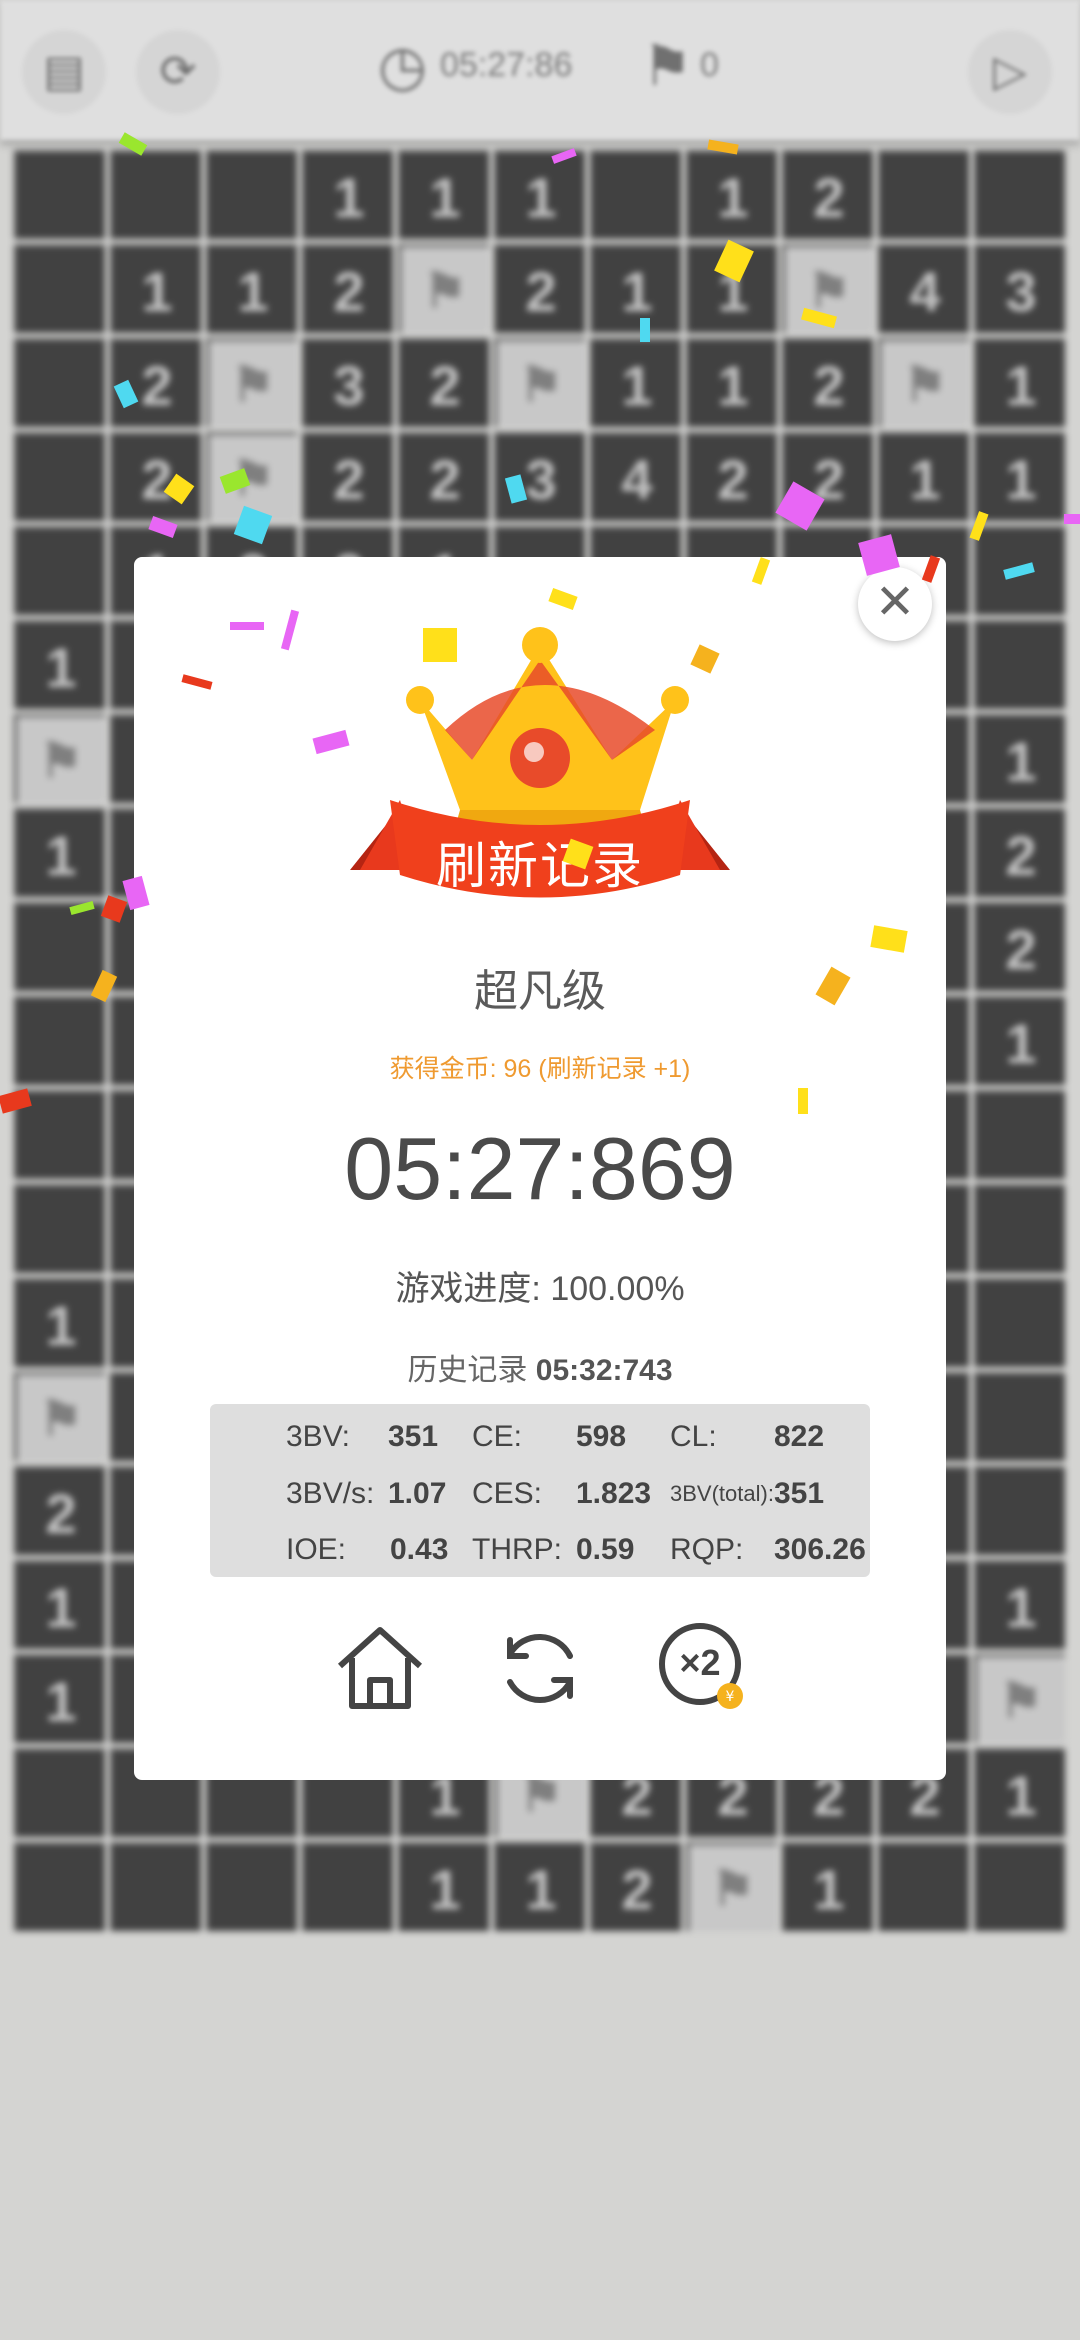 This screenshot has height=2340, width=1080. I want to click on close-button: ✕, so click(895, 604).